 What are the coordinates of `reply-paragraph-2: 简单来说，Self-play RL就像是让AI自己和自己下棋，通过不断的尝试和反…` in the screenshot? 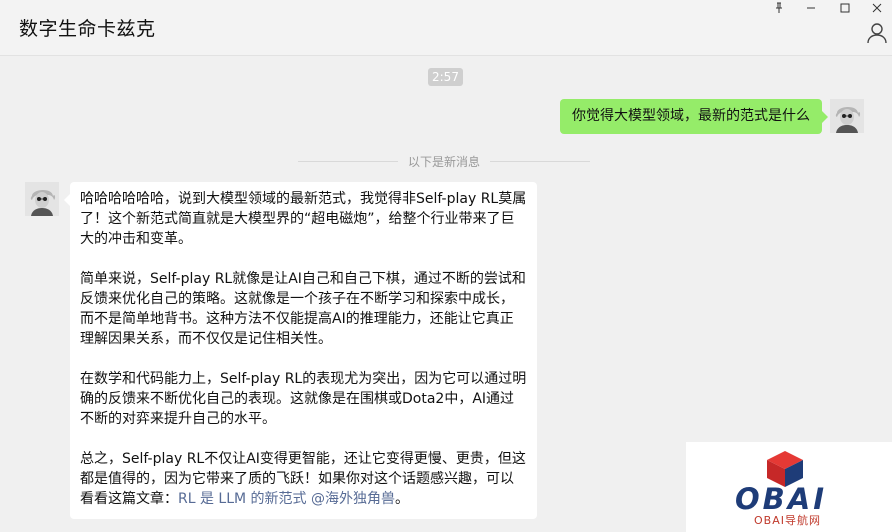 It's located at (303, 309).